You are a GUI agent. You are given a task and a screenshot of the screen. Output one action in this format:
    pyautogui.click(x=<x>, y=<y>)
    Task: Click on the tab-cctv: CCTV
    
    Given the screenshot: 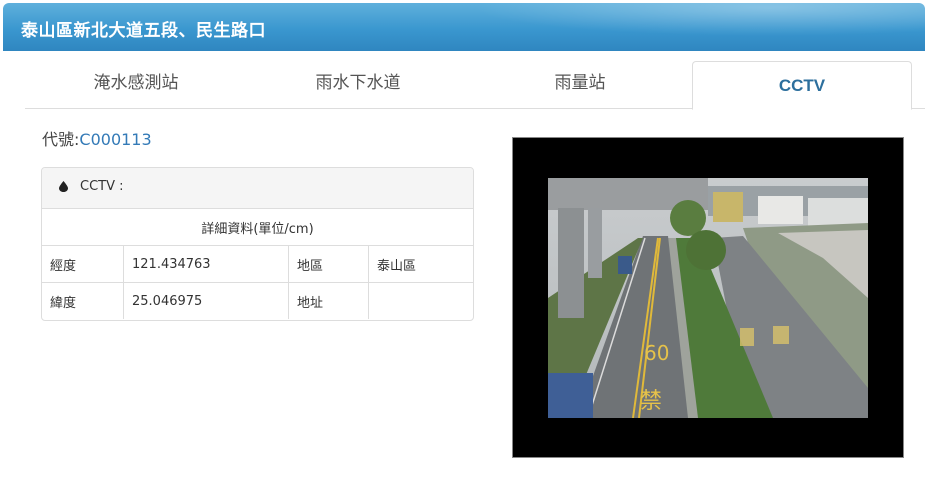 What is the action you would take?
    pyautogui.click(x=802, y=85)
    